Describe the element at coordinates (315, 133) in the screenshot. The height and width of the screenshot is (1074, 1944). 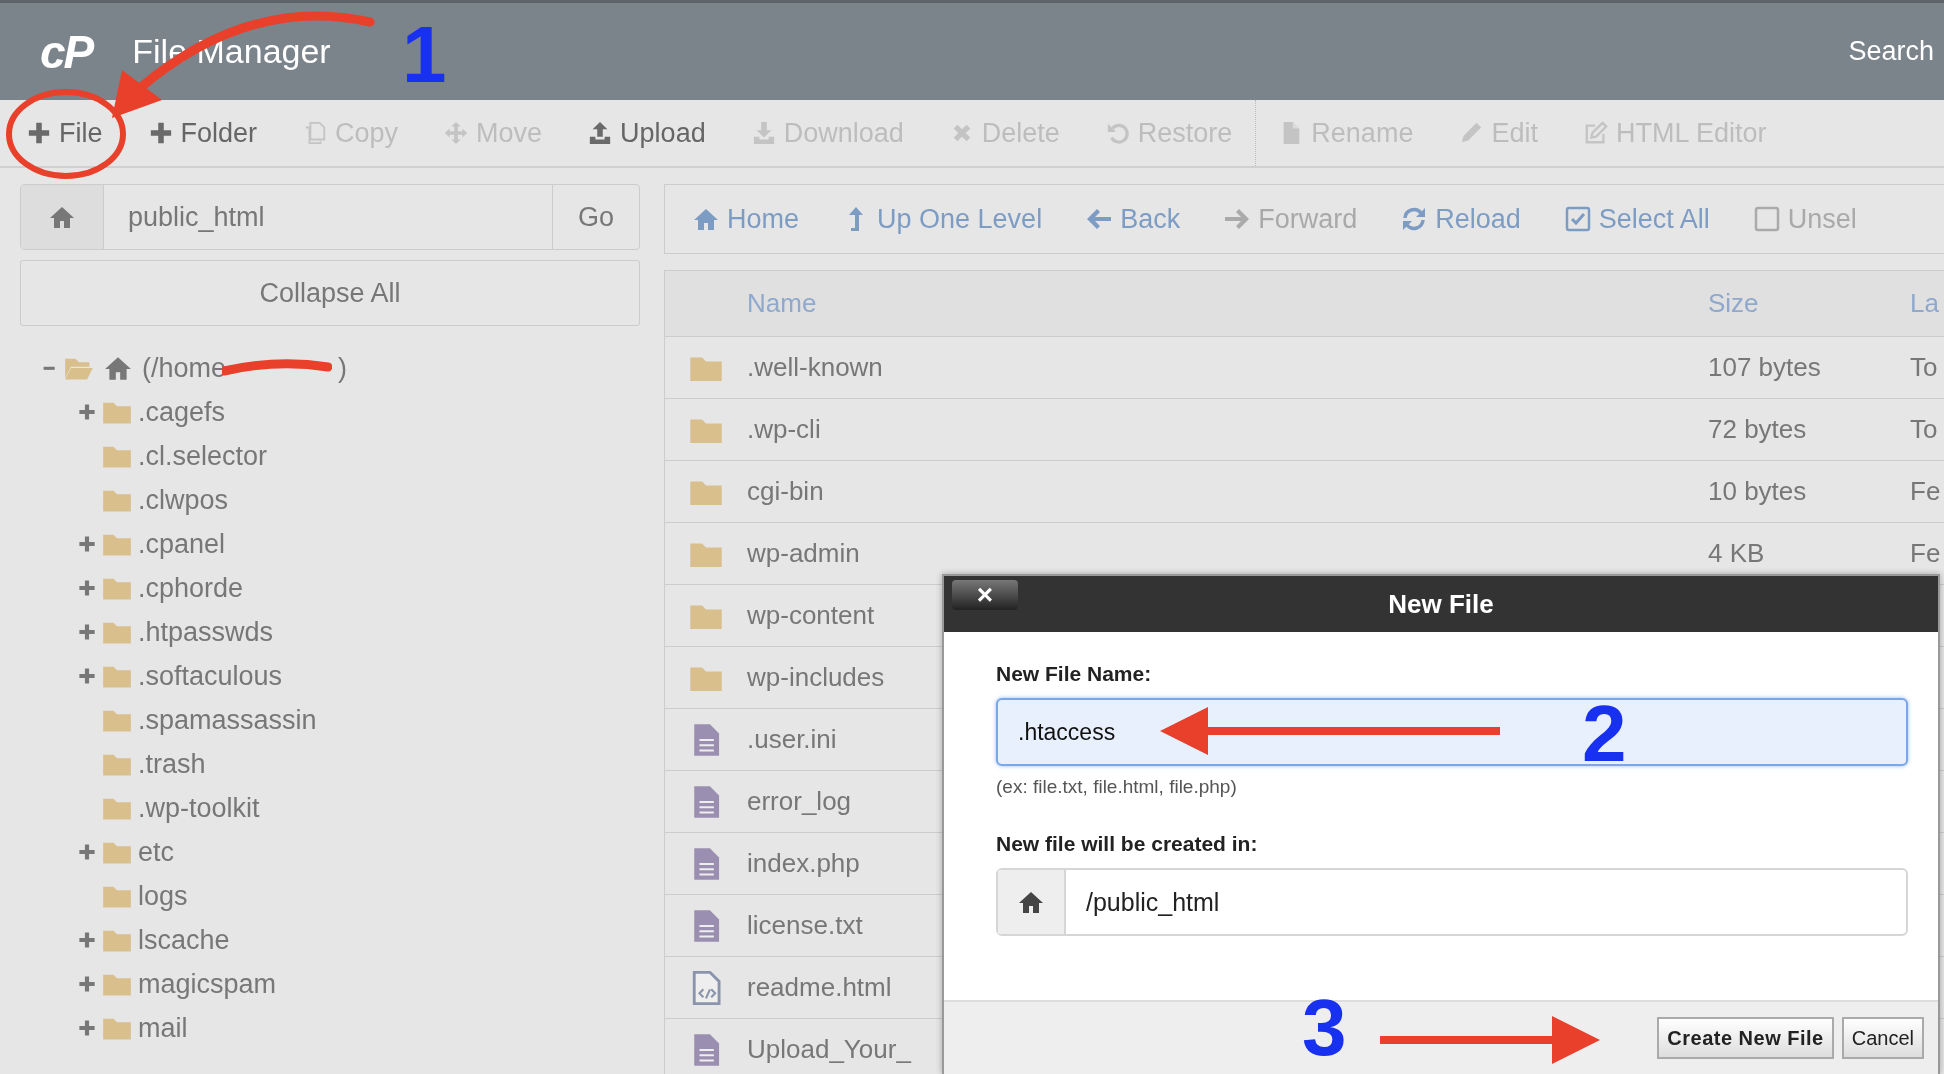
I see `pages-icon` at that location.